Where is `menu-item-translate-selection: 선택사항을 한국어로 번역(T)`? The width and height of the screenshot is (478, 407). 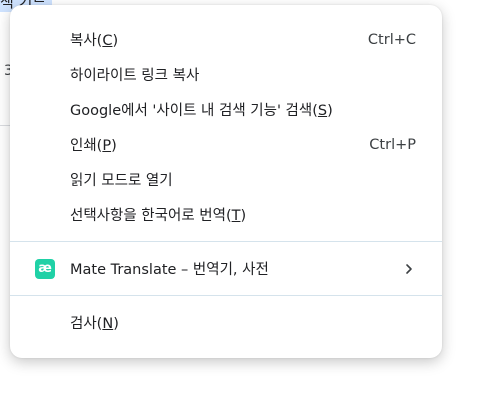 menu-item-translate-selection: 선택사항을 한국어로 번역(T) is located at coordinates (226, 214).